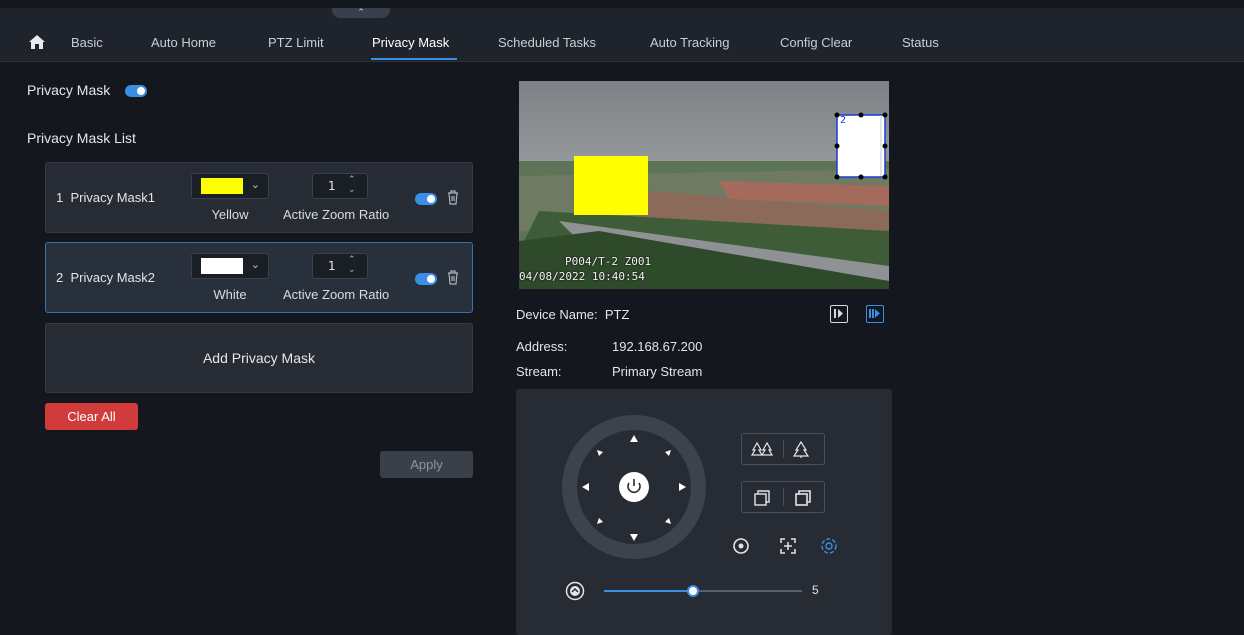 This screenshot has width=1244, height=635. What do you see at coordinates (69, 90) in the screenshot?
I see `privacy-mask-label: Privacy Mask` at bounding box center [69, 90].